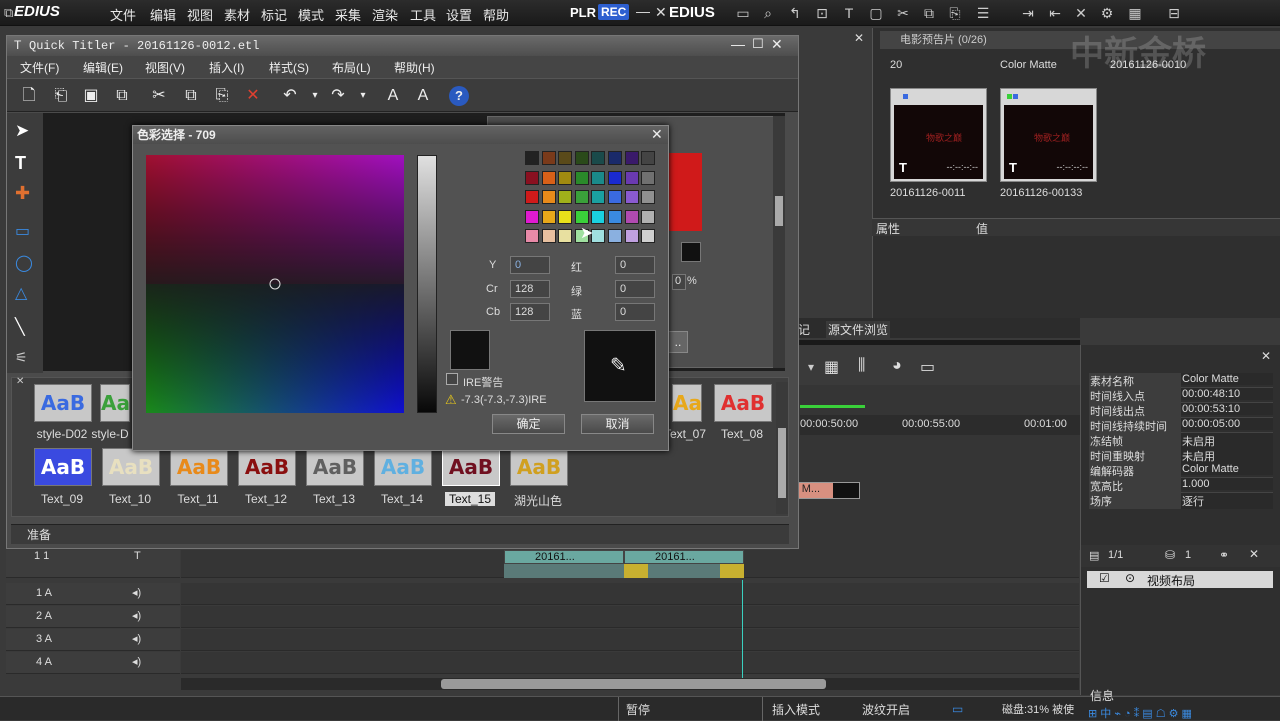  What do you see at coordinates (93, 640) in the screenshot?
I see `track-header: 3 A ◂)` at bounding box center [93, 640].